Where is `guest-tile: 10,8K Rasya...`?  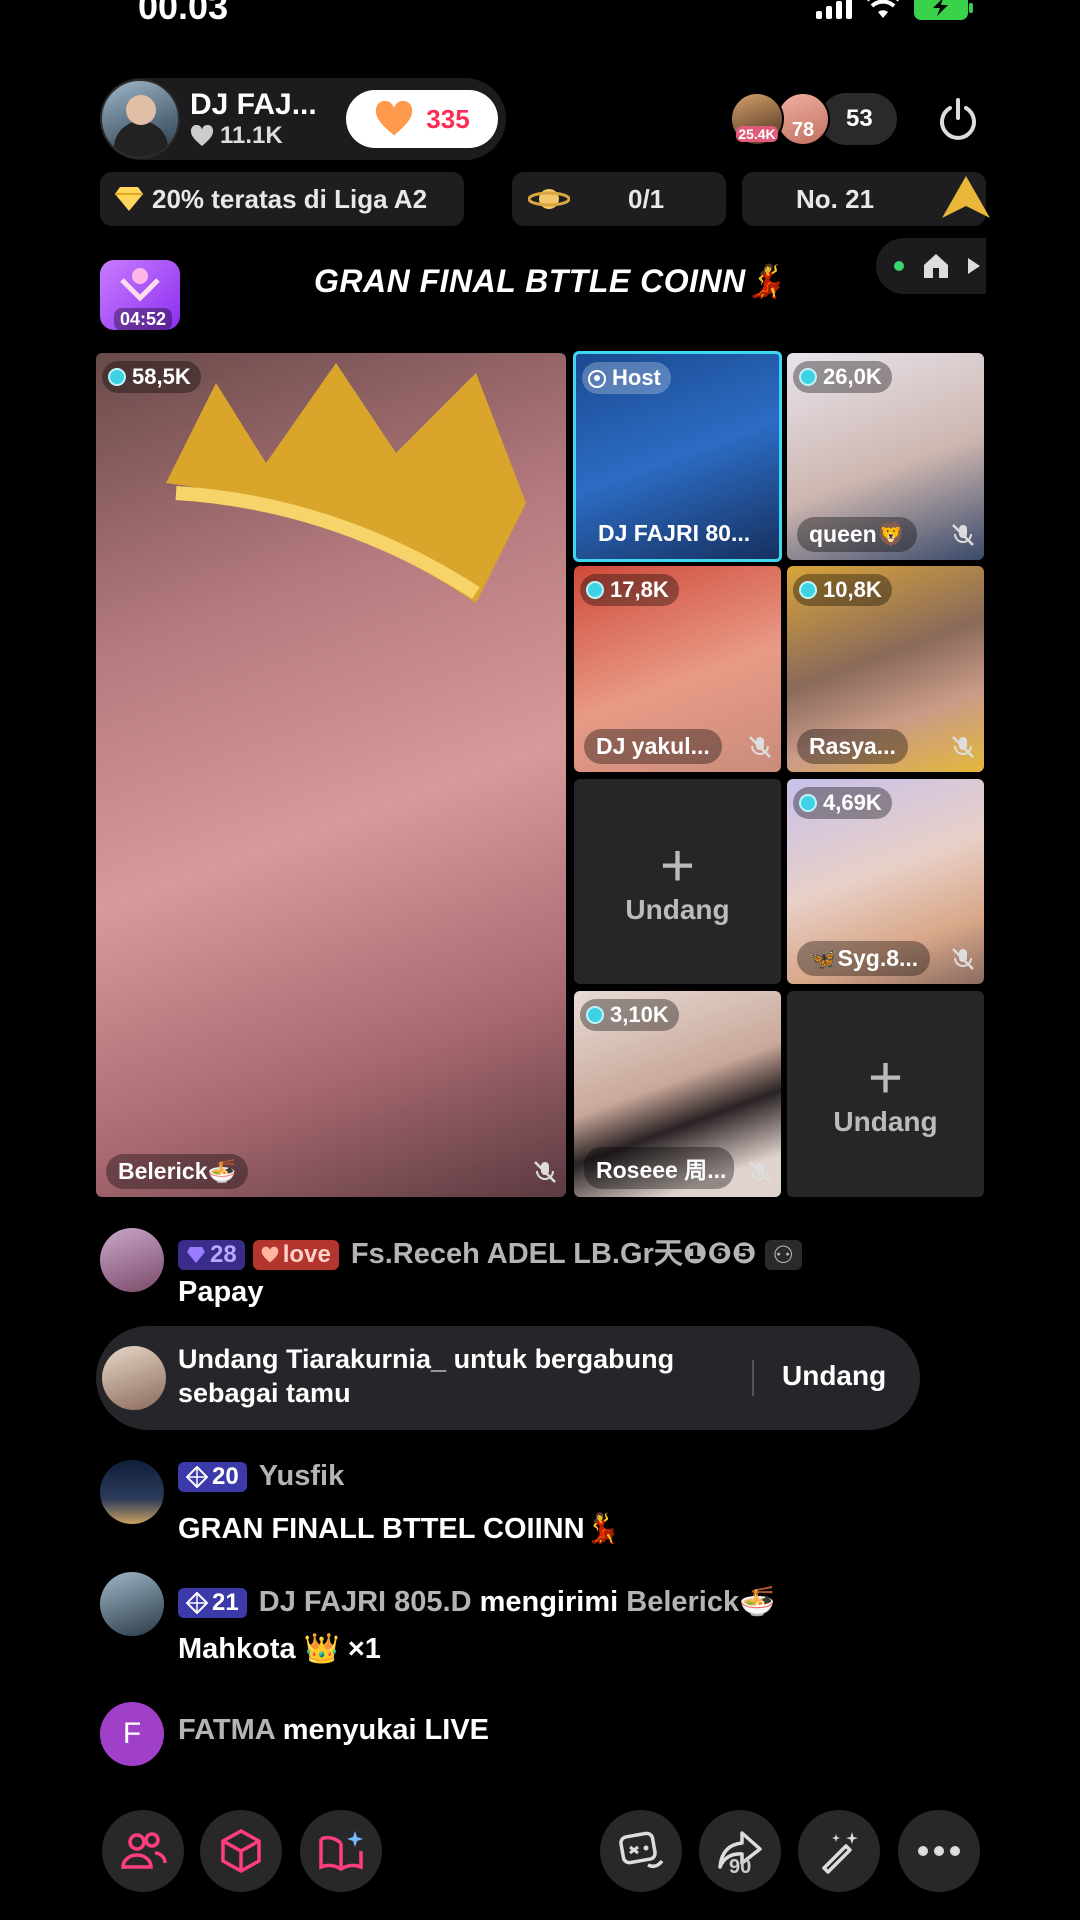
guest-tile: 10,8K Rasya... is located at coordinates (885, 669).